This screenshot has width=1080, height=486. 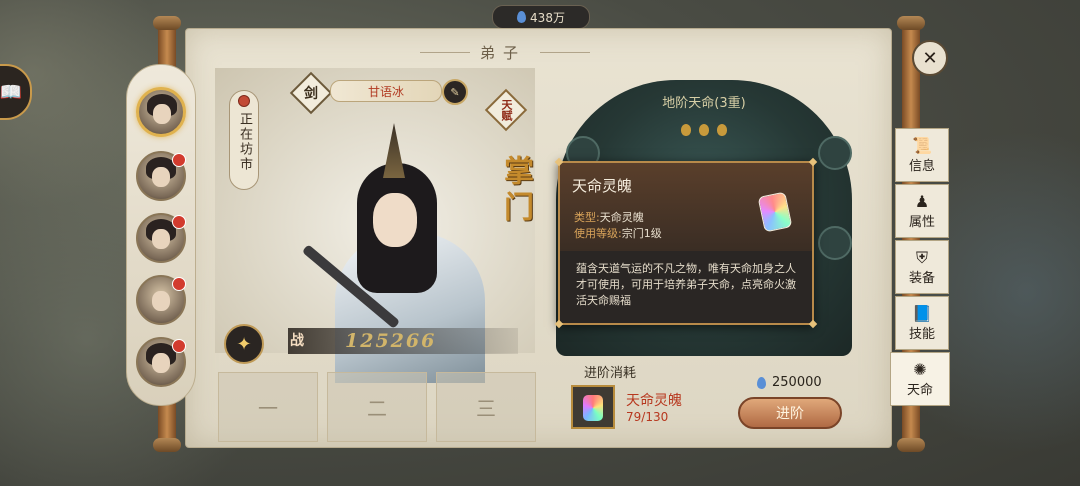 What do you see at coordinates (610, 373) in the screenshot?
I see `advance-cost-label: 进阶消耗` at bounding box center [610, 373].